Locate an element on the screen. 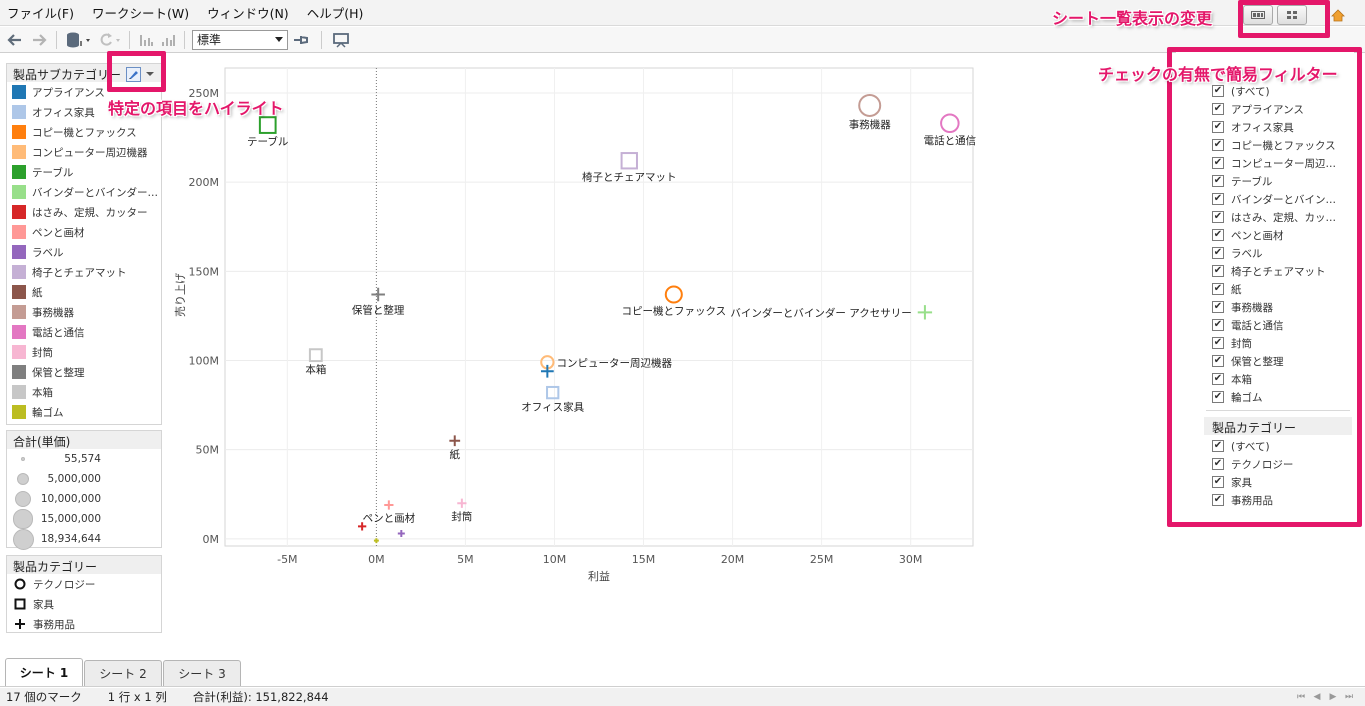 This screenshot has width=1365, height=706. sheet-navigation: ⏮ ◀ ▶ ⏭ is located at coordinates (1325, 697).